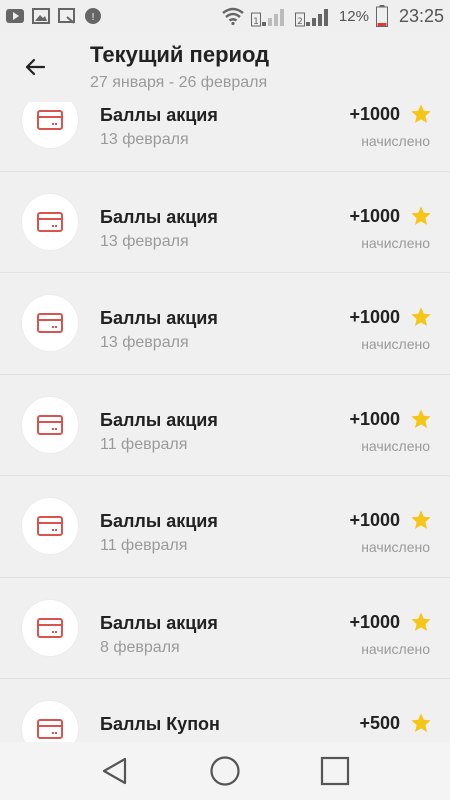 This screenshot has height=800, width=450. Describe the element at coordinates (379, 723) in the screenshot. I see `transaction-amount: +500` at that location.